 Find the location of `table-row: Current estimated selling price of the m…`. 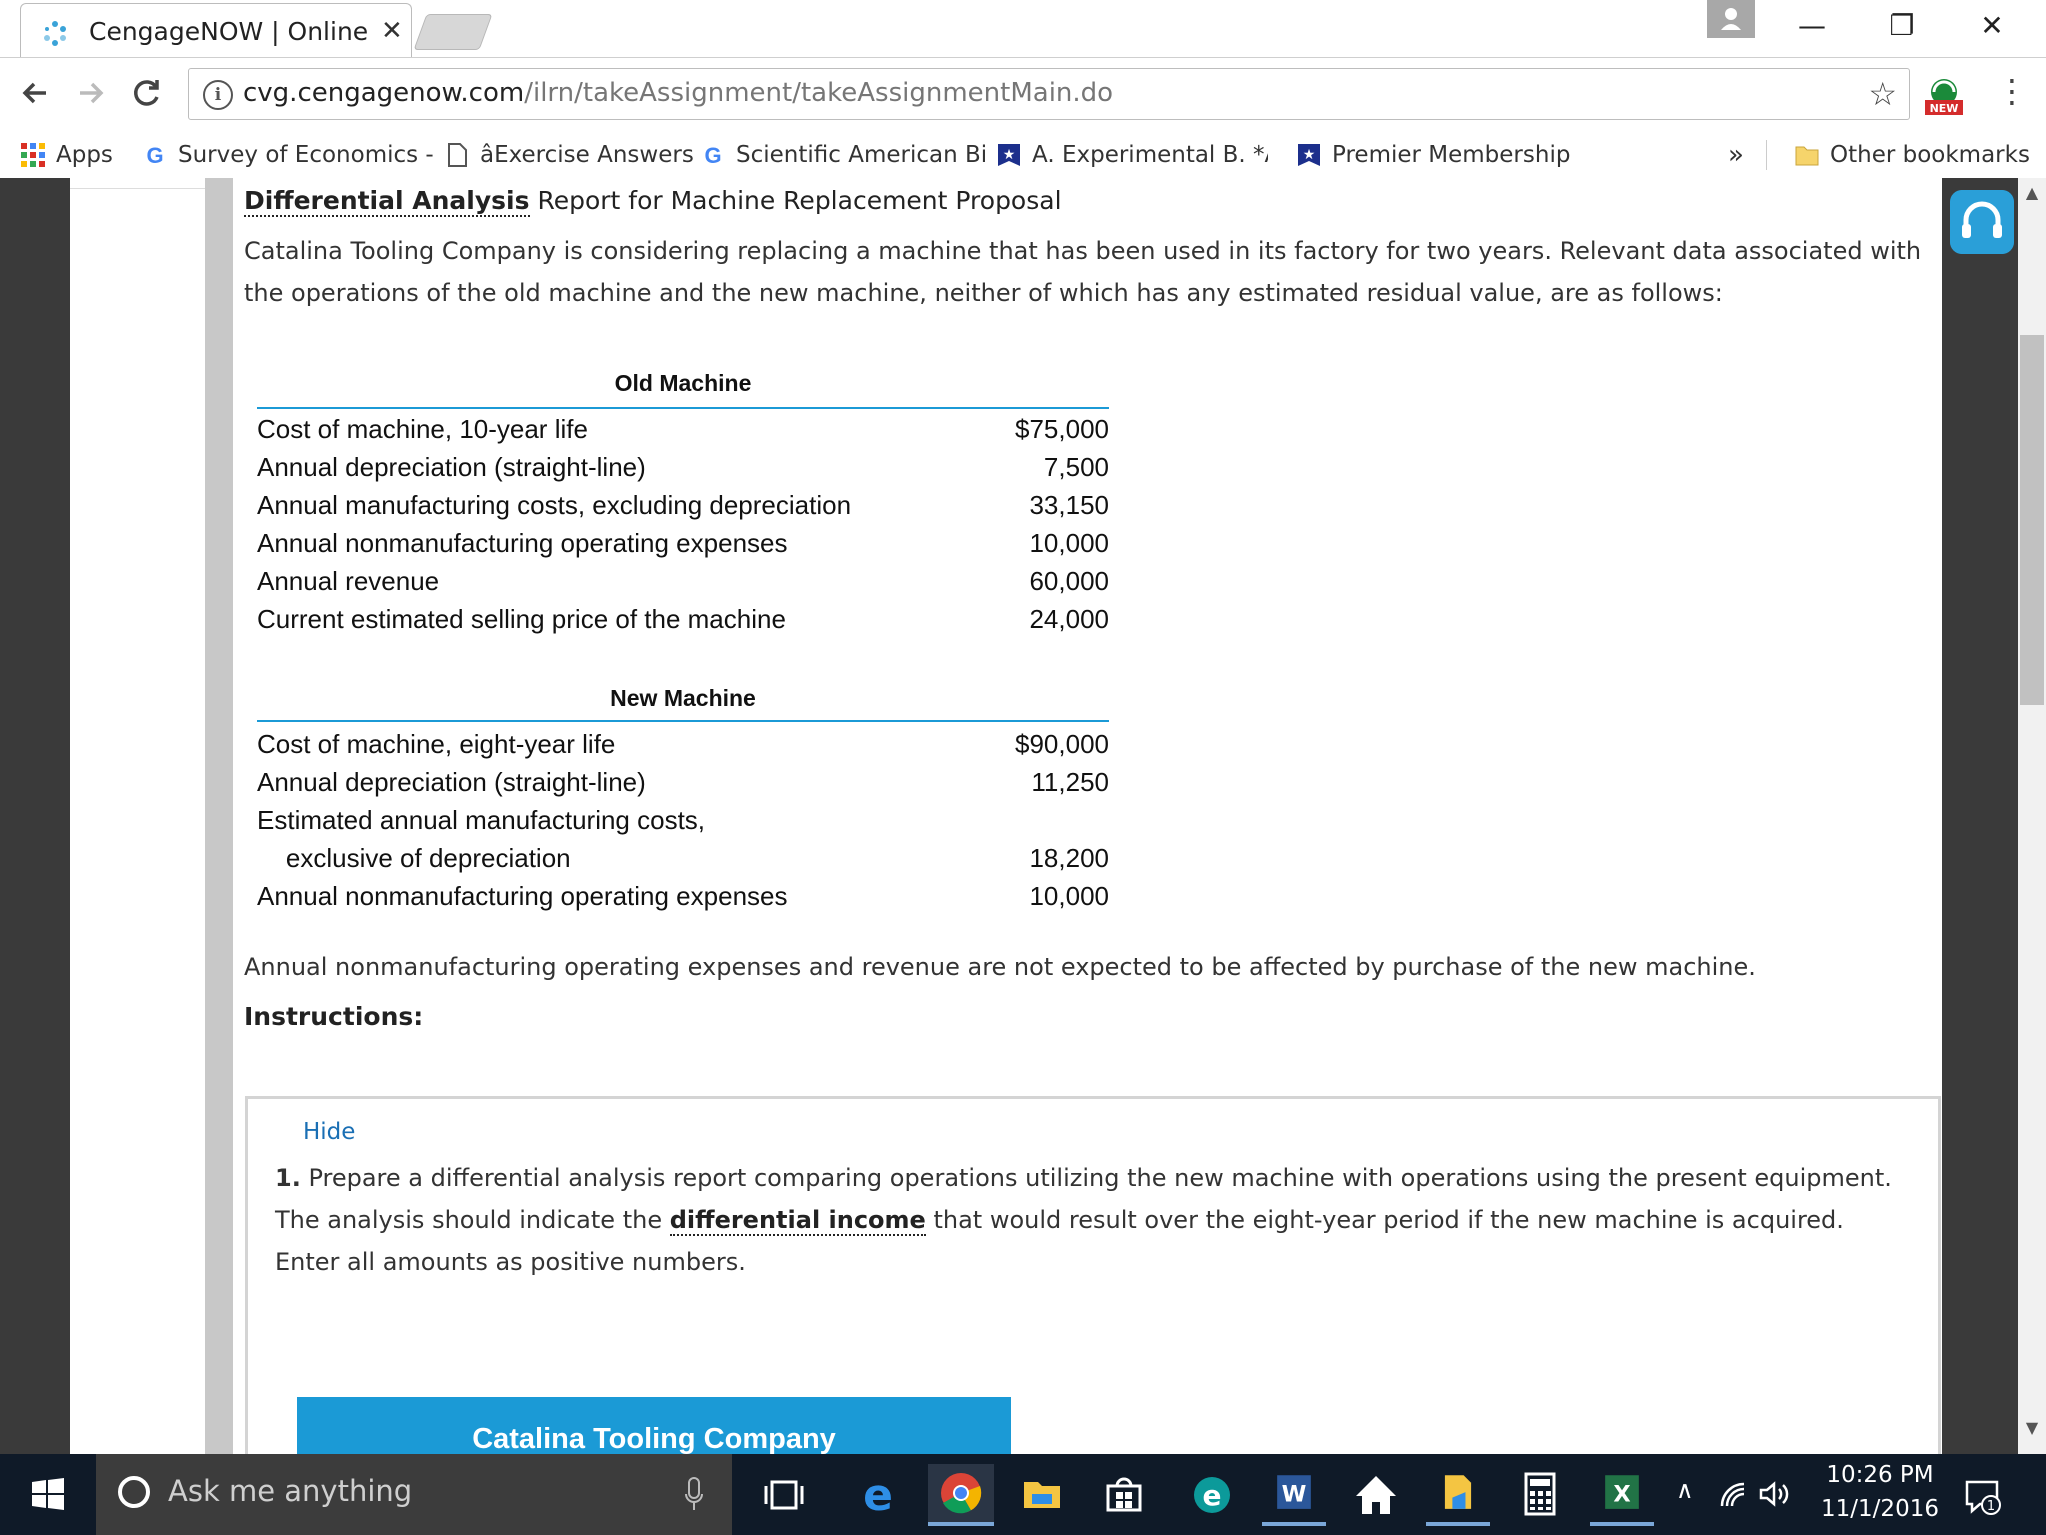

table-row: Current estimated selling price of the m… is located at coordinates (683, 618).